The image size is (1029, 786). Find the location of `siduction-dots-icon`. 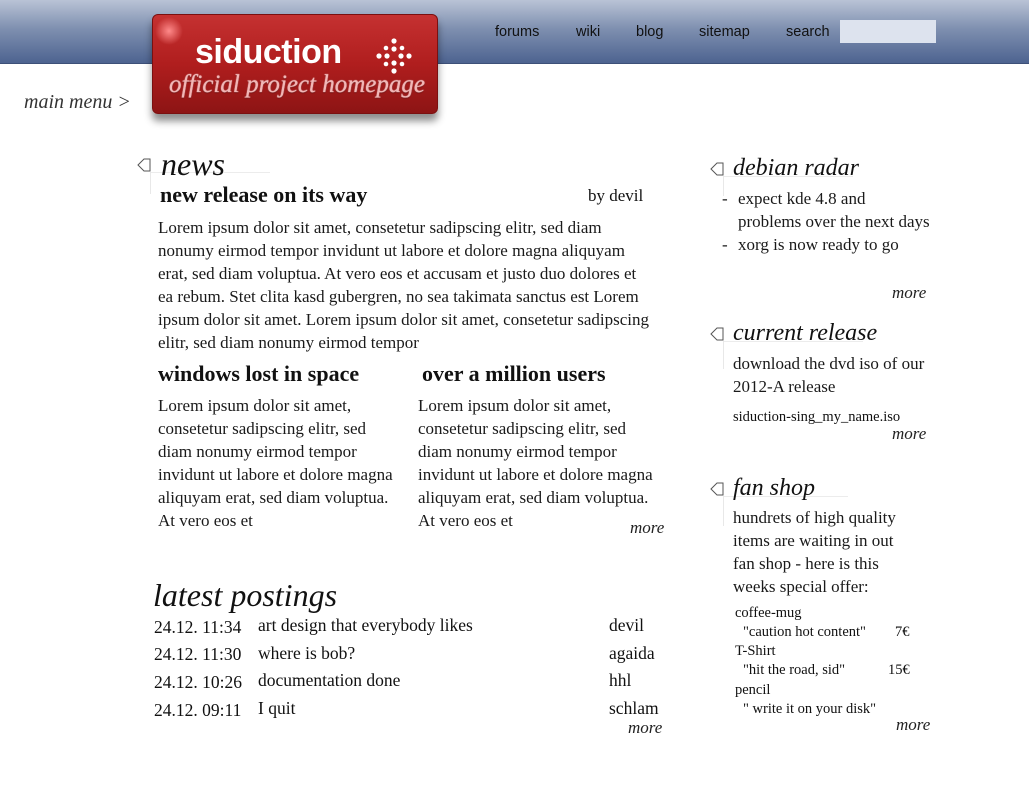

siduction-dots-icon is located at coordinates (394, 56).